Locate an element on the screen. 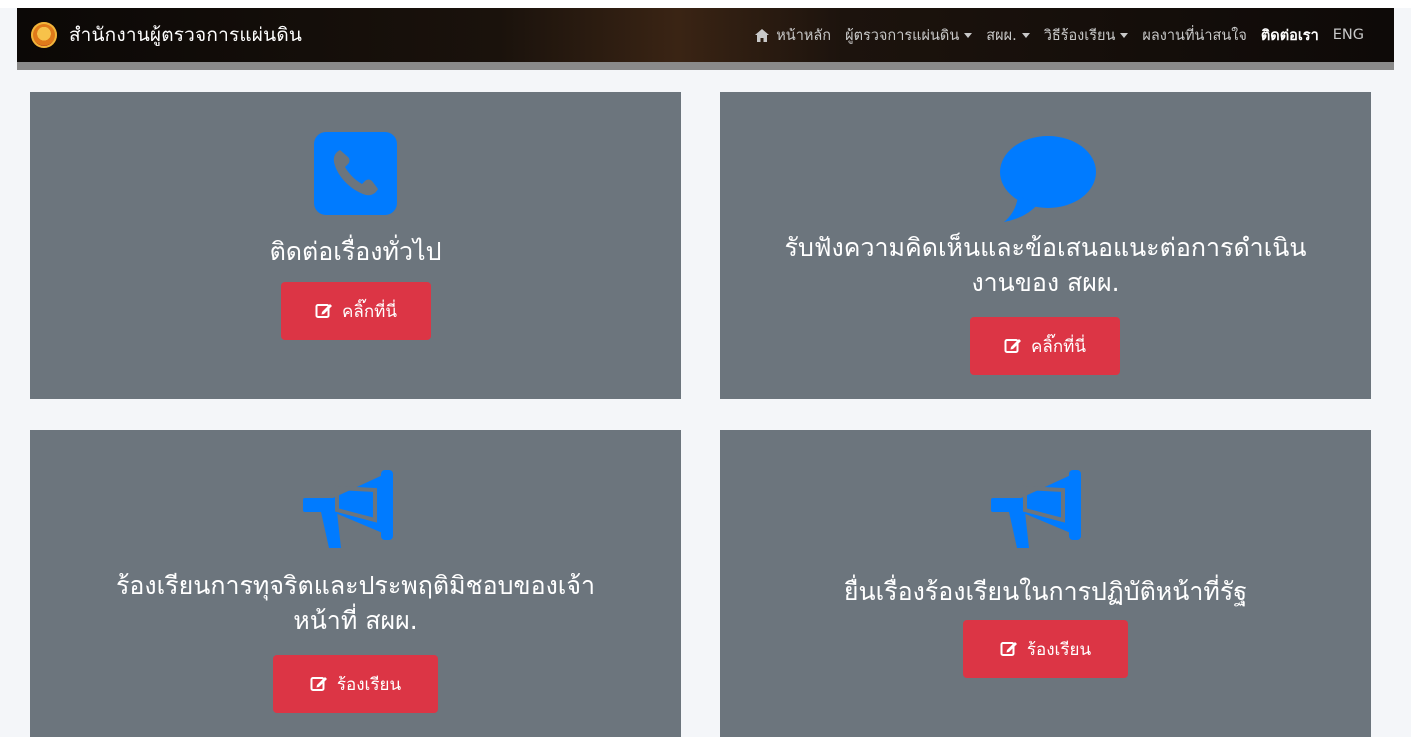  nav-item-label: สผผ. is located at coordinates (1001, 35).